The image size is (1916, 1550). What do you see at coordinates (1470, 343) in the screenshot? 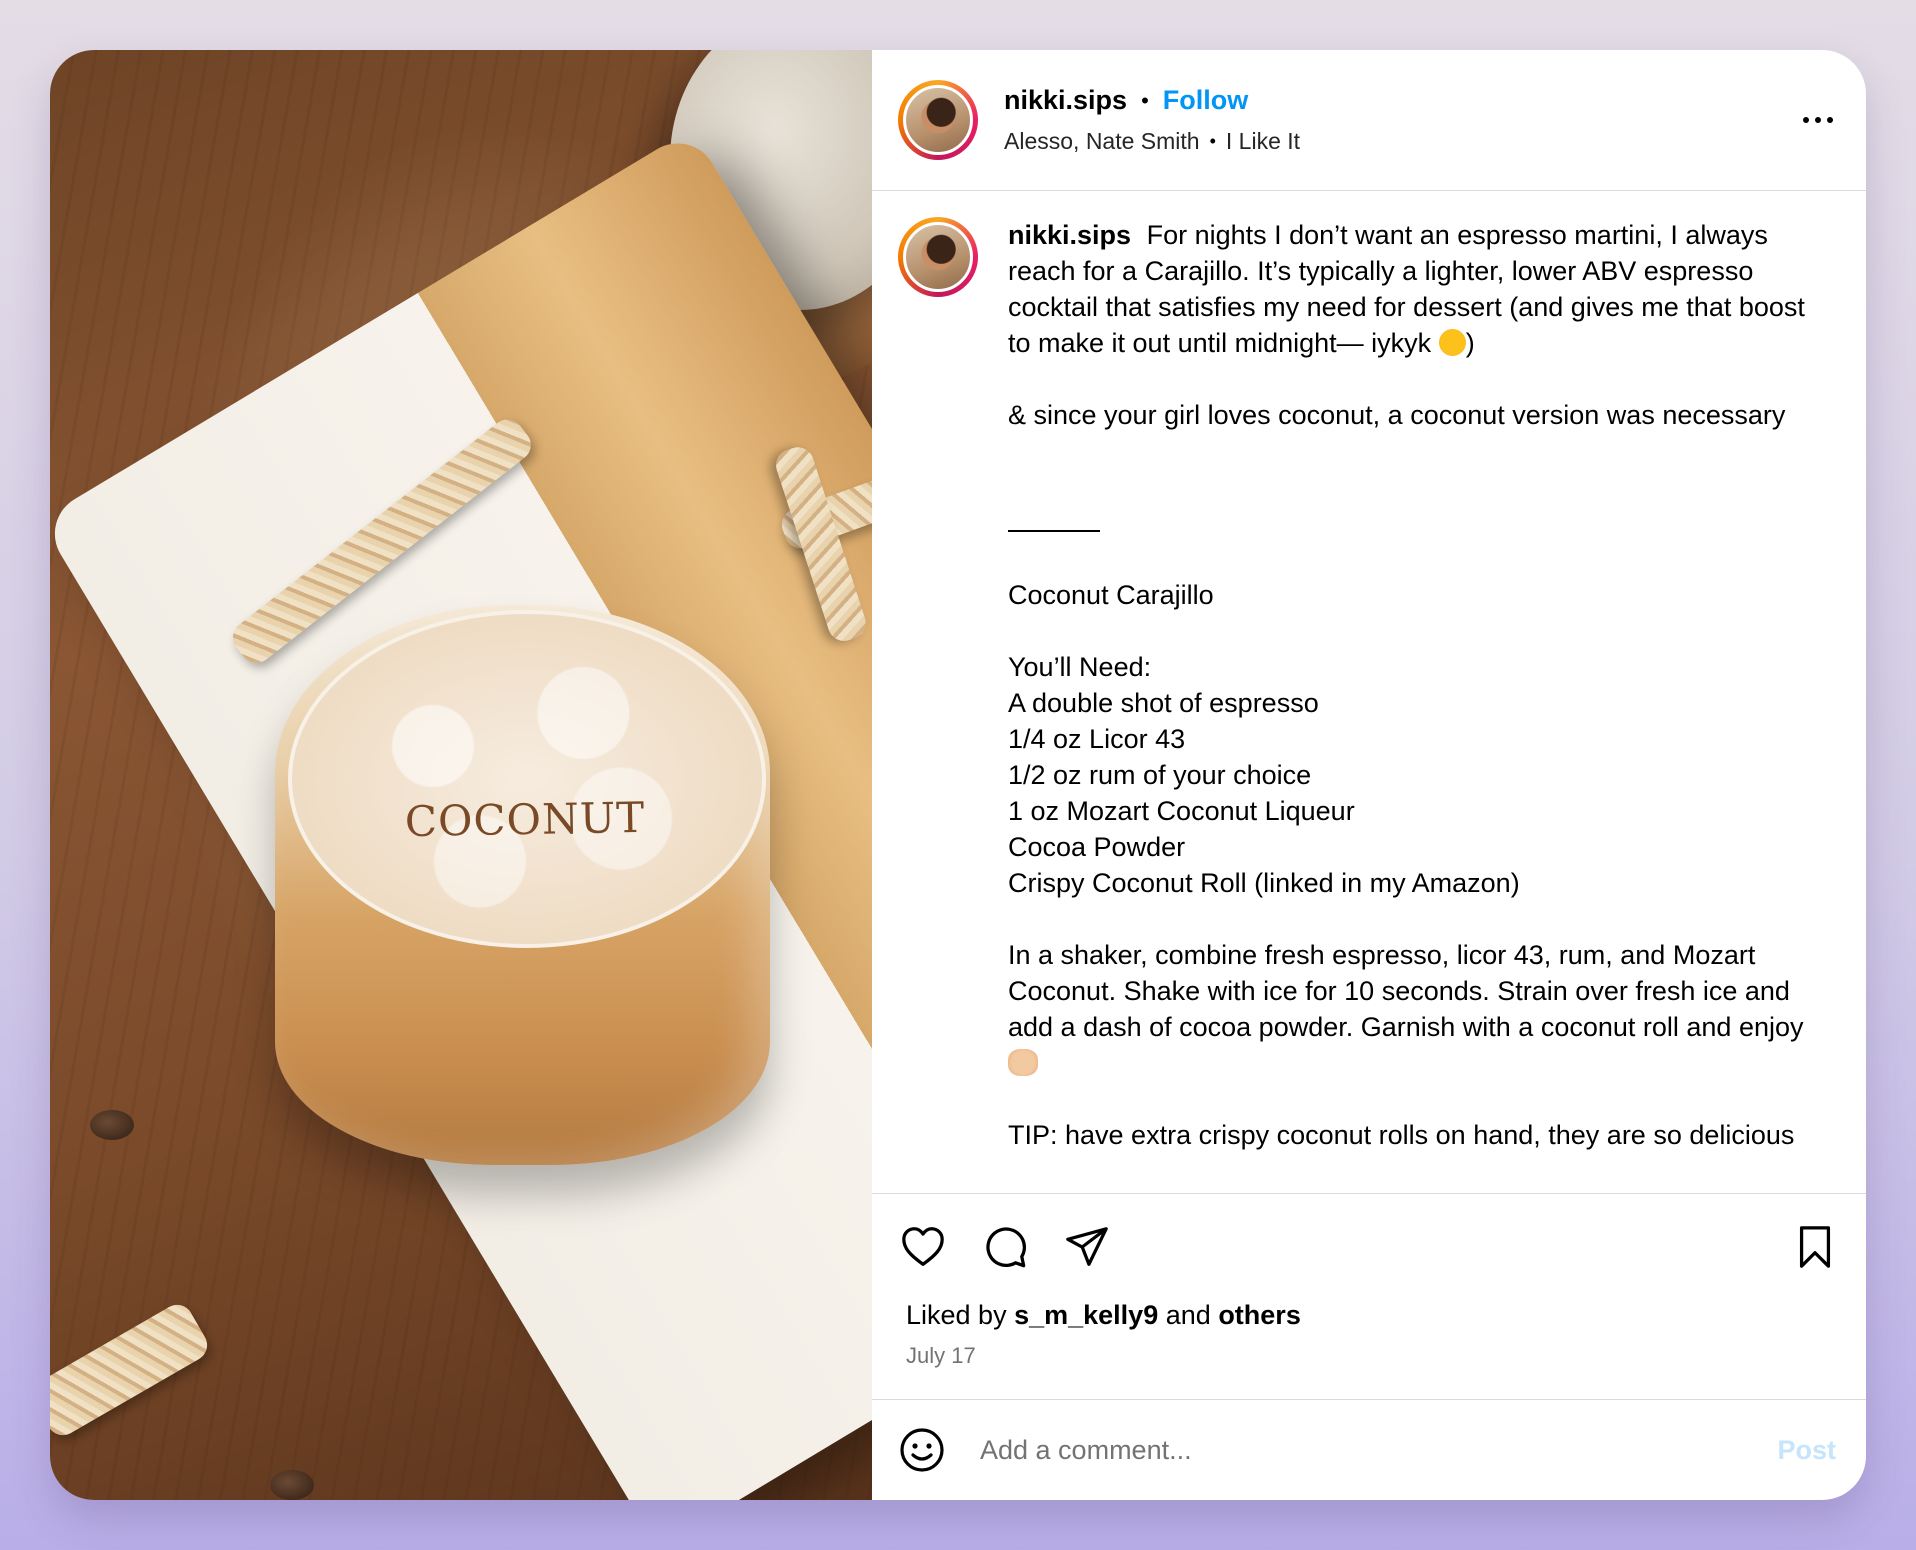
I see `caption-intro-end: )` at bounding box center [1470, 343].